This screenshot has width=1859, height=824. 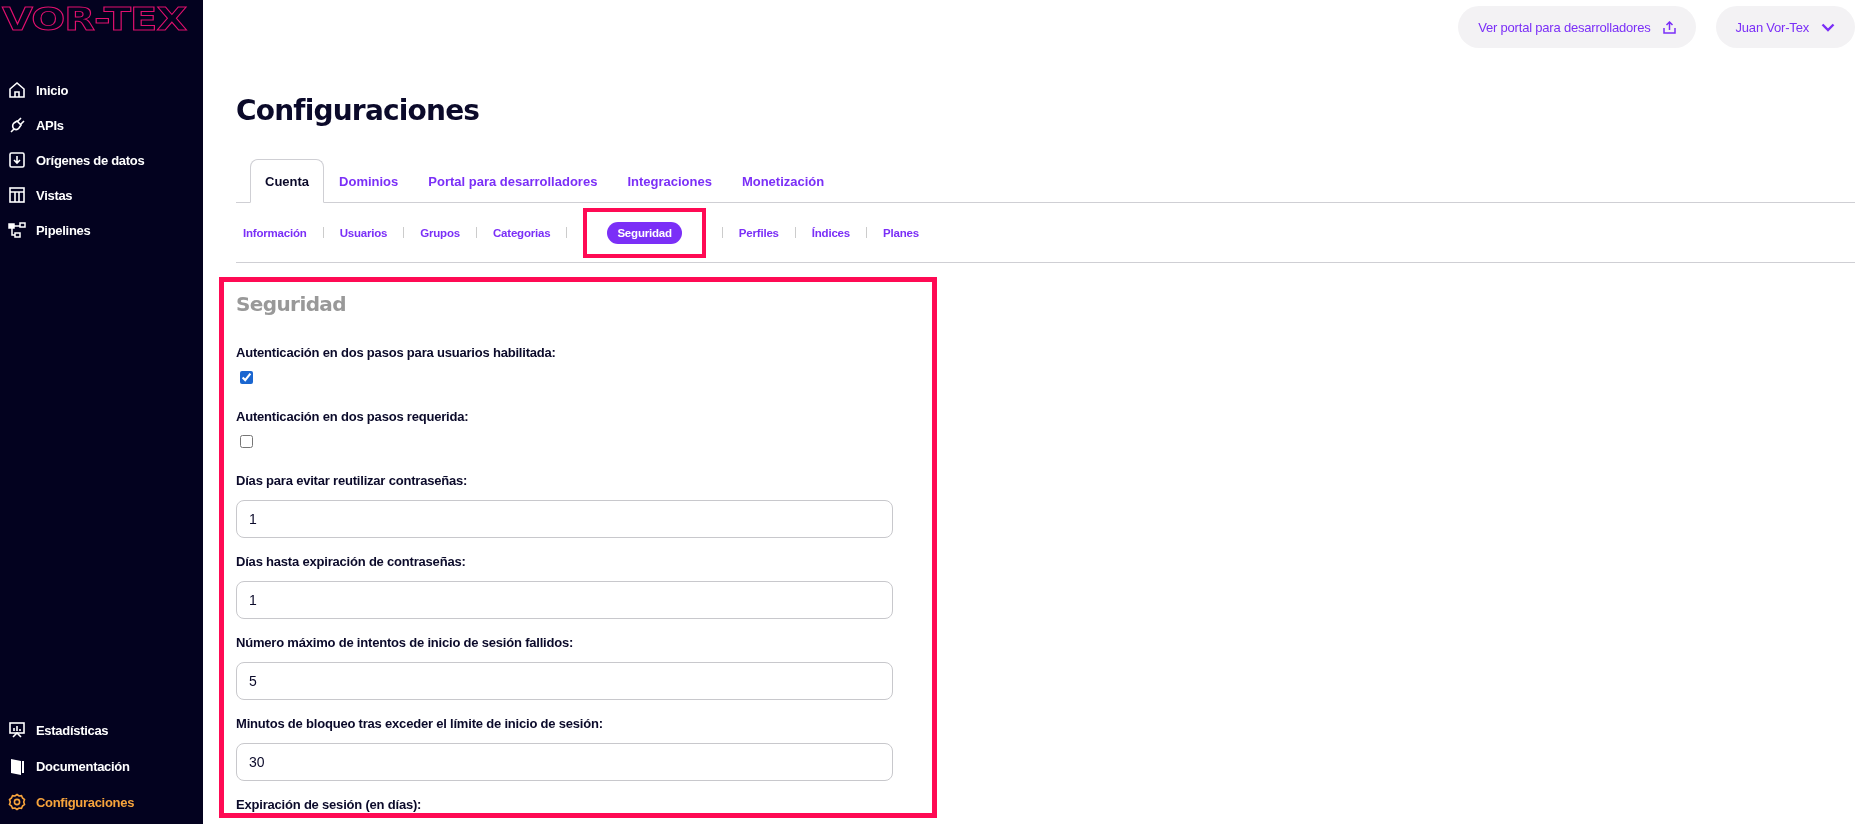 I want to click on field-label: Días para evitar reutilizar contraseñas:, so click(x=352, y=481).